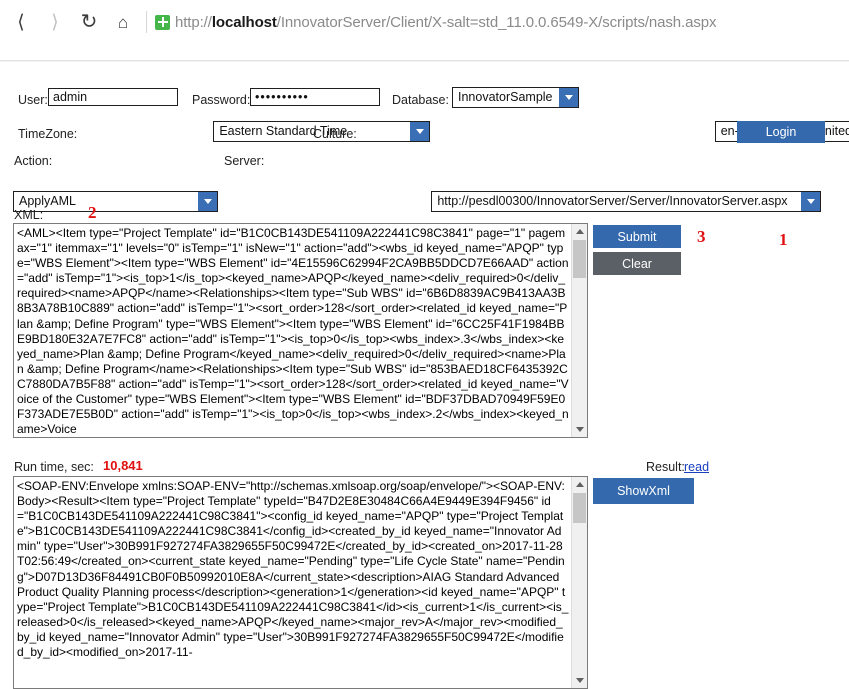 Image resolution: width=849 pixels, height=689 pixels. What do you see at coordinates (54, 467) in the screenshot?
I see `runtime-label: Run time, sec:` at bounding box center [54, 467].